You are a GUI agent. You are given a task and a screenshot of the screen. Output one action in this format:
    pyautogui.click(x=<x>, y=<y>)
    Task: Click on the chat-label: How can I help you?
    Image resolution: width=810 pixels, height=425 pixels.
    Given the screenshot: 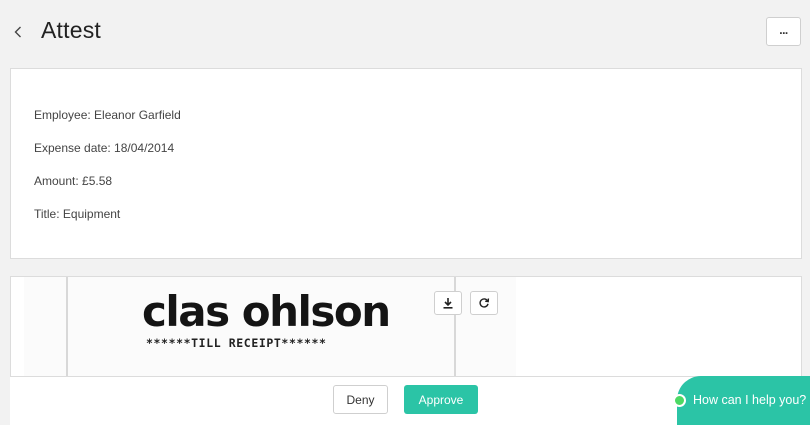 What is the action you would take?
    pyautogui.click(x=750, y=400)
    